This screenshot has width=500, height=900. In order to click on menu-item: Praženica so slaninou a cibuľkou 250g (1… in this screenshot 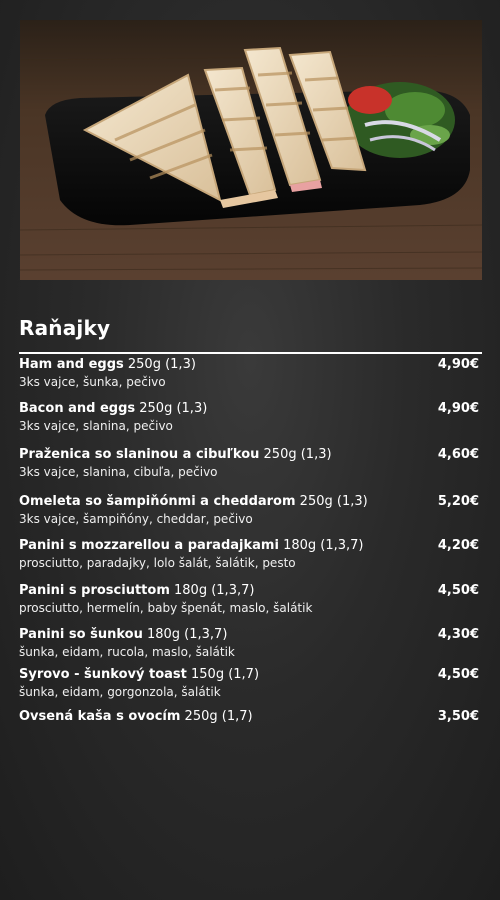, I will do `click(250, 463)`.